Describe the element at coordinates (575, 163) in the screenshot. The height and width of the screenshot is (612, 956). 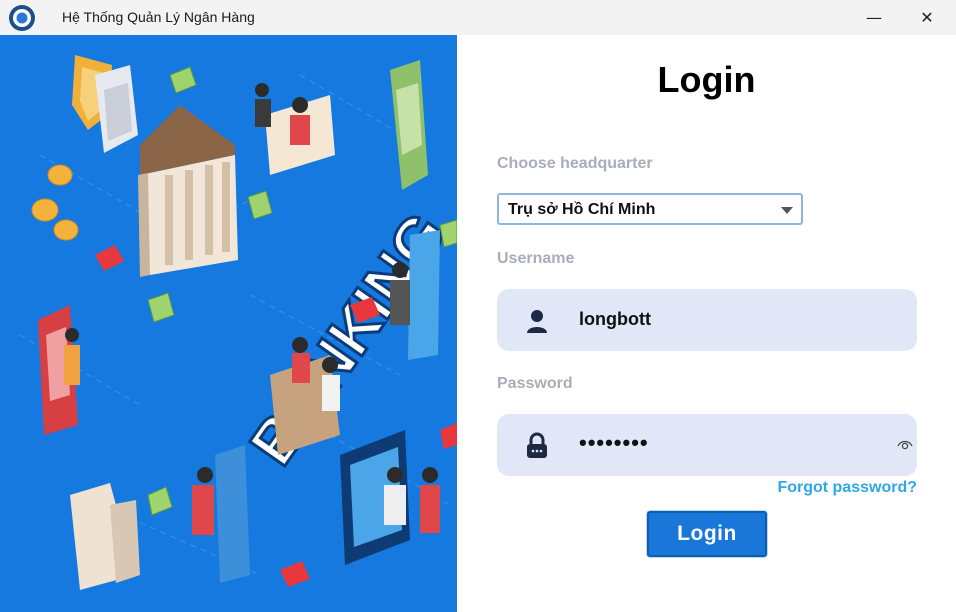
I see `headquarter-label: Choose headquarter` at that location.